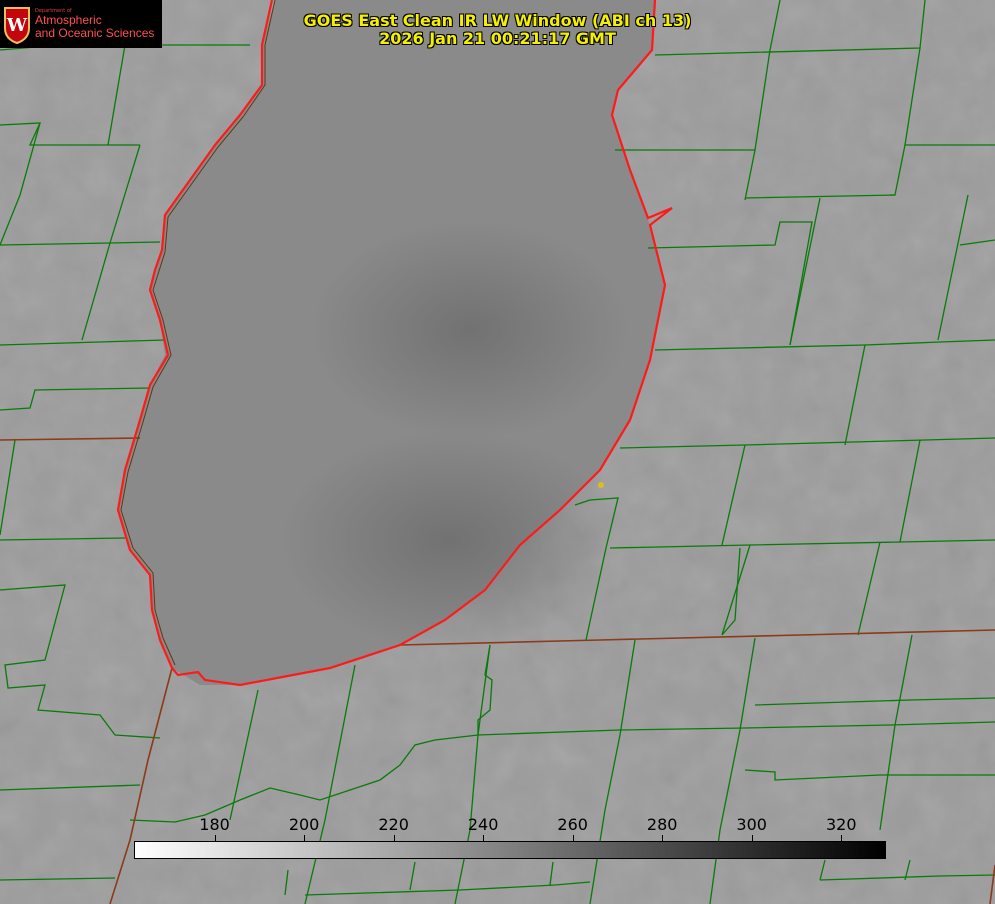 The width and height of the screenshot is (995, 904). What do you see at coordinates (572, 824) in the screenshot?
I see `colorbar-tick-label: 260` at bounding box center [572, 824].